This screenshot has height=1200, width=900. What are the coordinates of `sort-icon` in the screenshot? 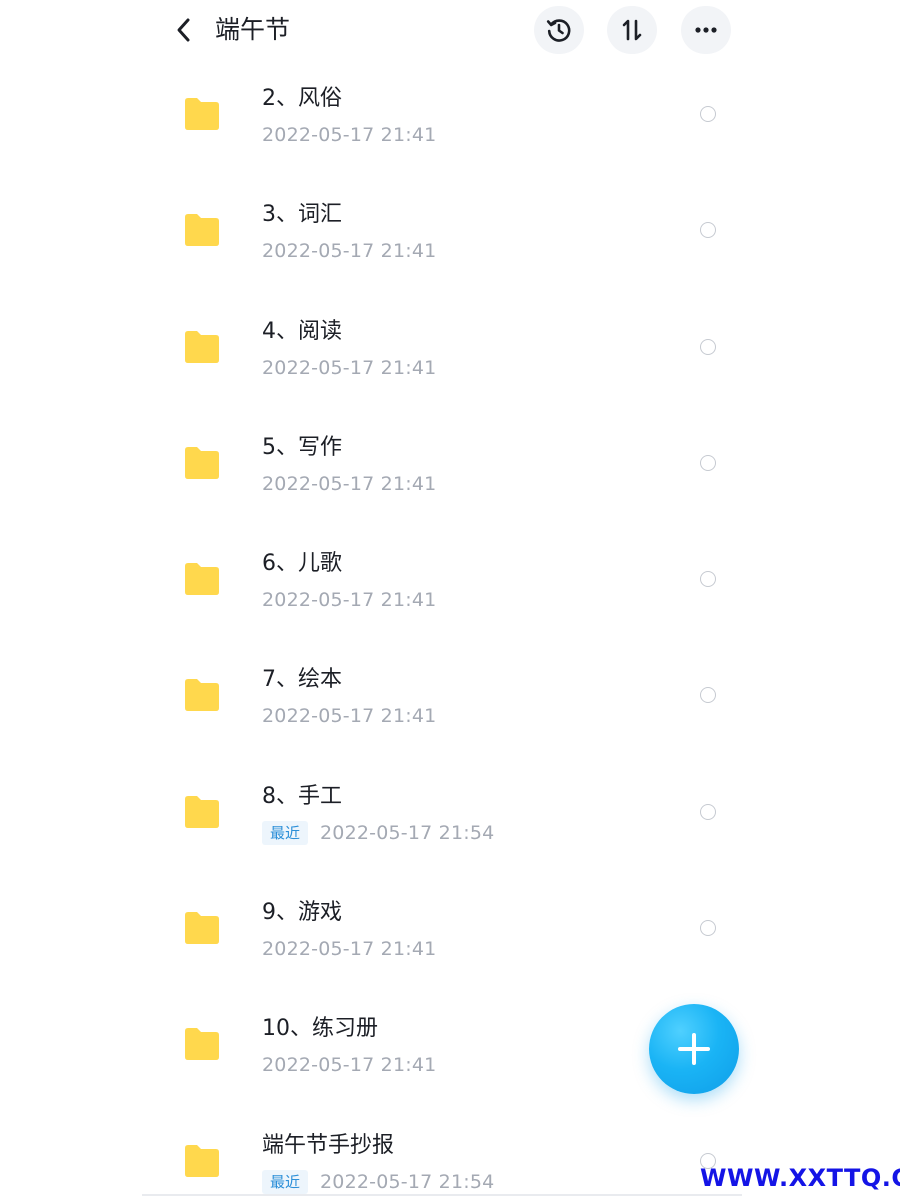 It's located at (632, 30).